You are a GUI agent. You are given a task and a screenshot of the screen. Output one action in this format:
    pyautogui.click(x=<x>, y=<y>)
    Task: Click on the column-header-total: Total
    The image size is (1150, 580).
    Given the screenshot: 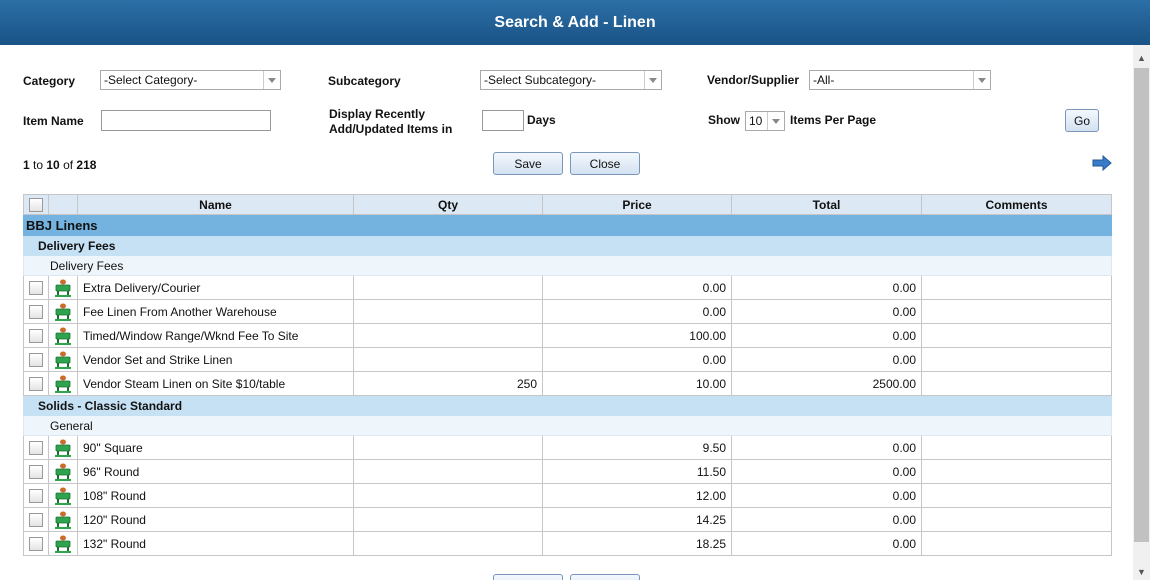 What is the action you would take?
    pyautogui.click(x=826, y=204)
    